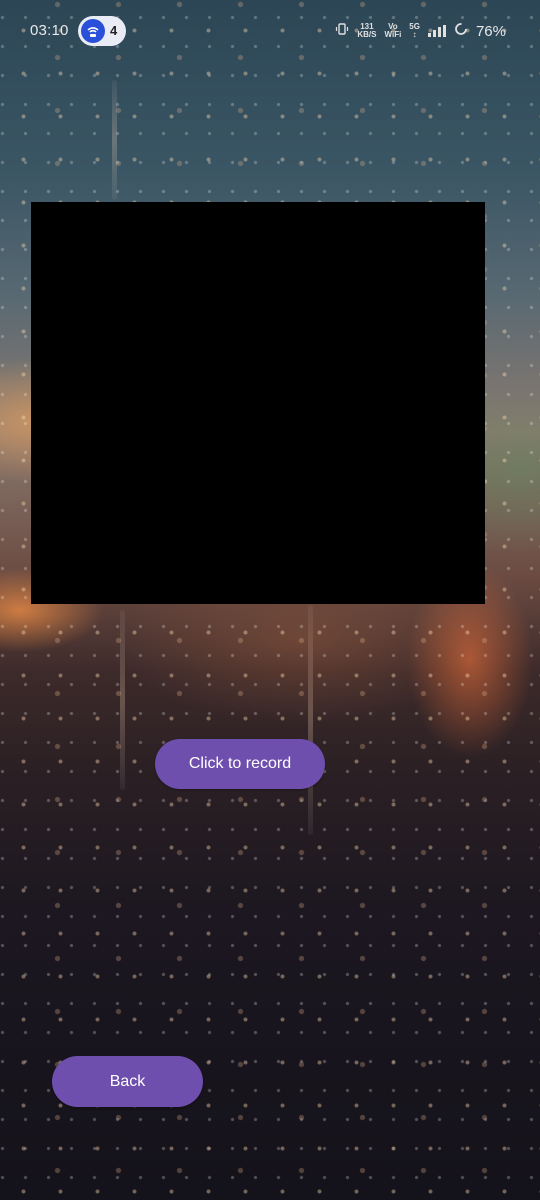  What do you see at coordinates (461, 31) in the screenshot?
I see `battery-icon` at bounding box center [461, 31].